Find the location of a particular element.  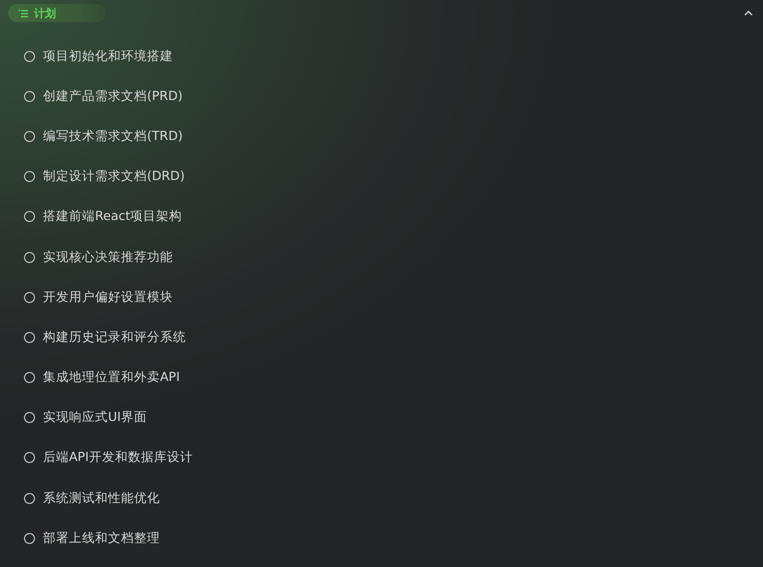

task-label: 系统测试和性能优化 is located at coordinates (101, 498).